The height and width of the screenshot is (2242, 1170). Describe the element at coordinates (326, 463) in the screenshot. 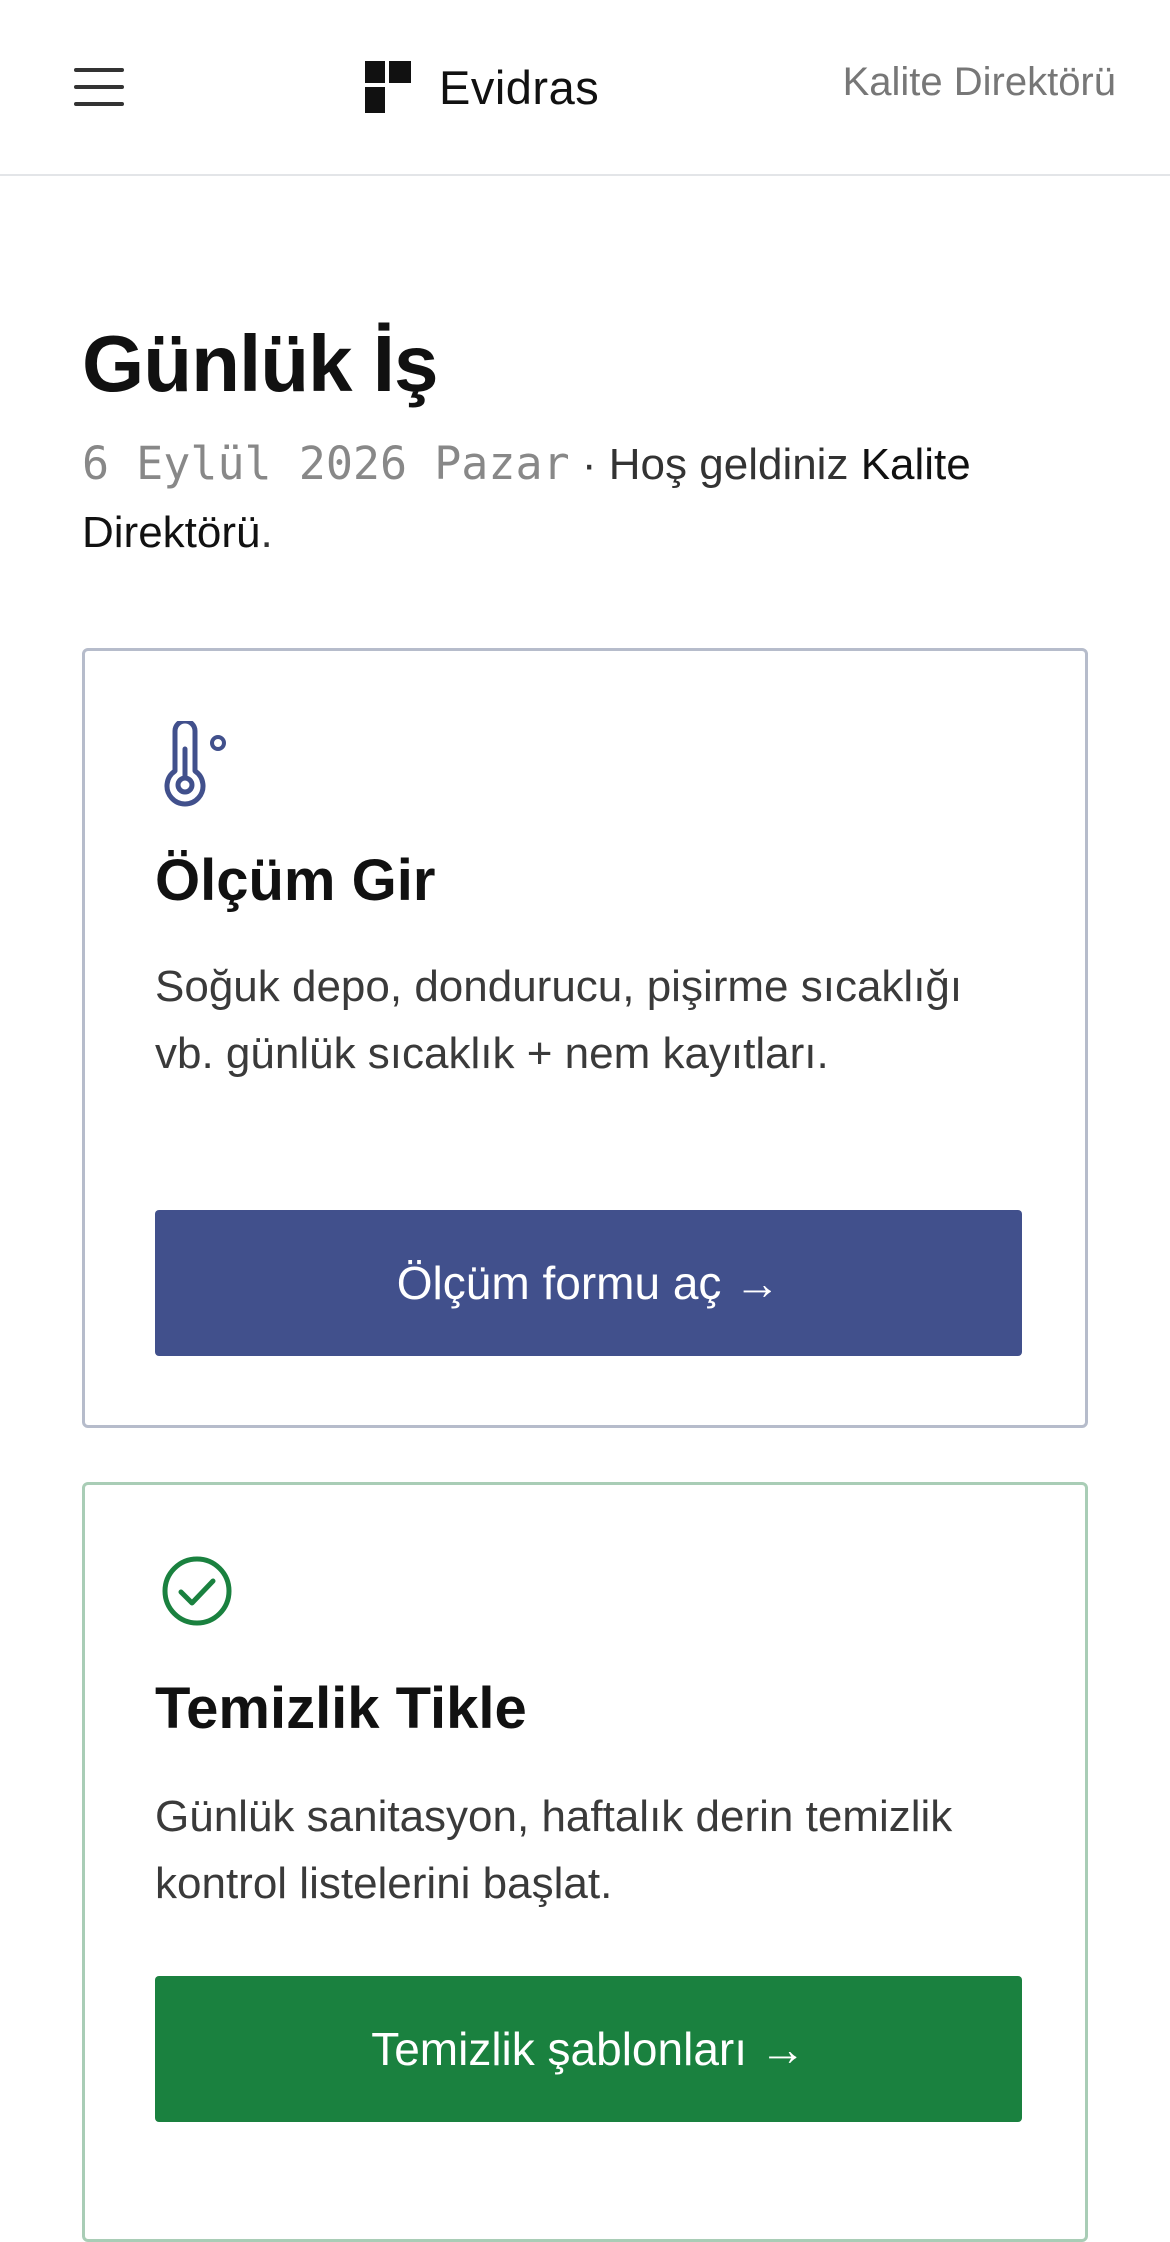

I see `current-date: 6 Eylül 2026 Pazar` at that location.